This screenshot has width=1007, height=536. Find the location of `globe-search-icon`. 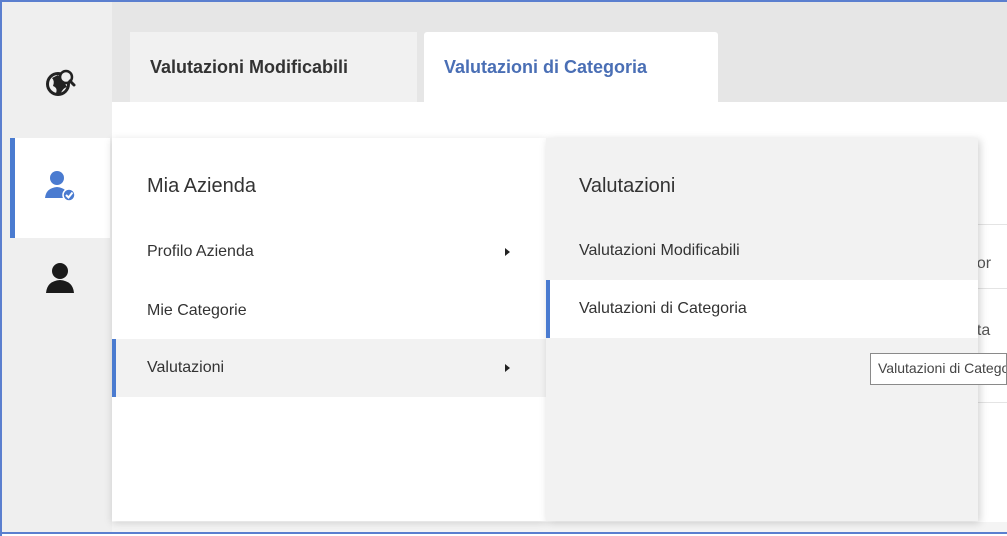

globe-search-icon is located at coordinates (60, 85).